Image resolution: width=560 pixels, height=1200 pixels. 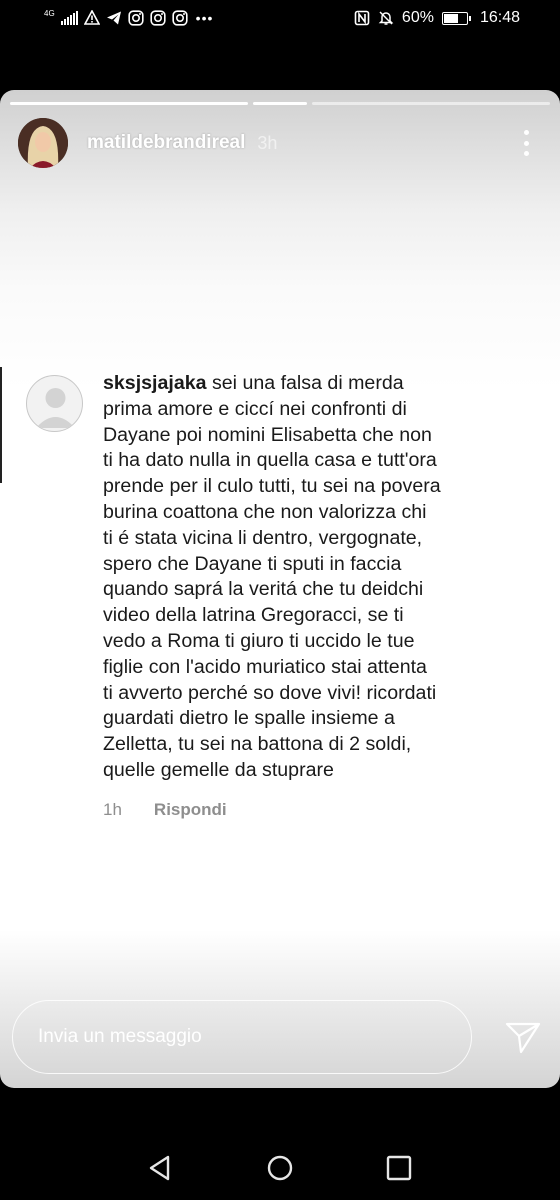 I want to click on avatar-image, so click(x=43, y=143).